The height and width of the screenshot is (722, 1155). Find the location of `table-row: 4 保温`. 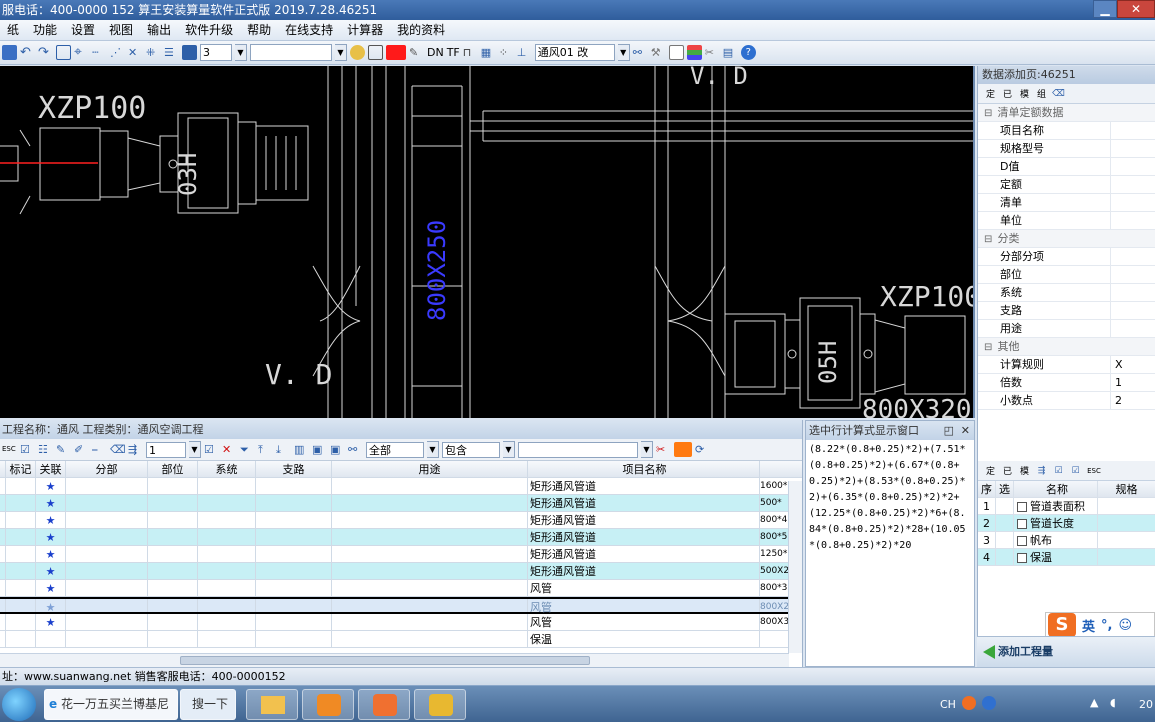

table-row: 4 保温 is located at coordinates (1066, 557).